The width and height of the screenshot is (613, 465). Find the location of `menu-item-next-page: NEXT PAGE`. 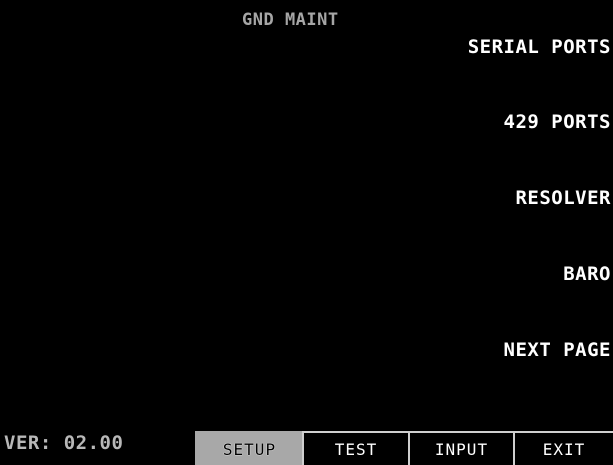

menu-item-next-page: NEXT PAGE is located at coordinates (557, 350).